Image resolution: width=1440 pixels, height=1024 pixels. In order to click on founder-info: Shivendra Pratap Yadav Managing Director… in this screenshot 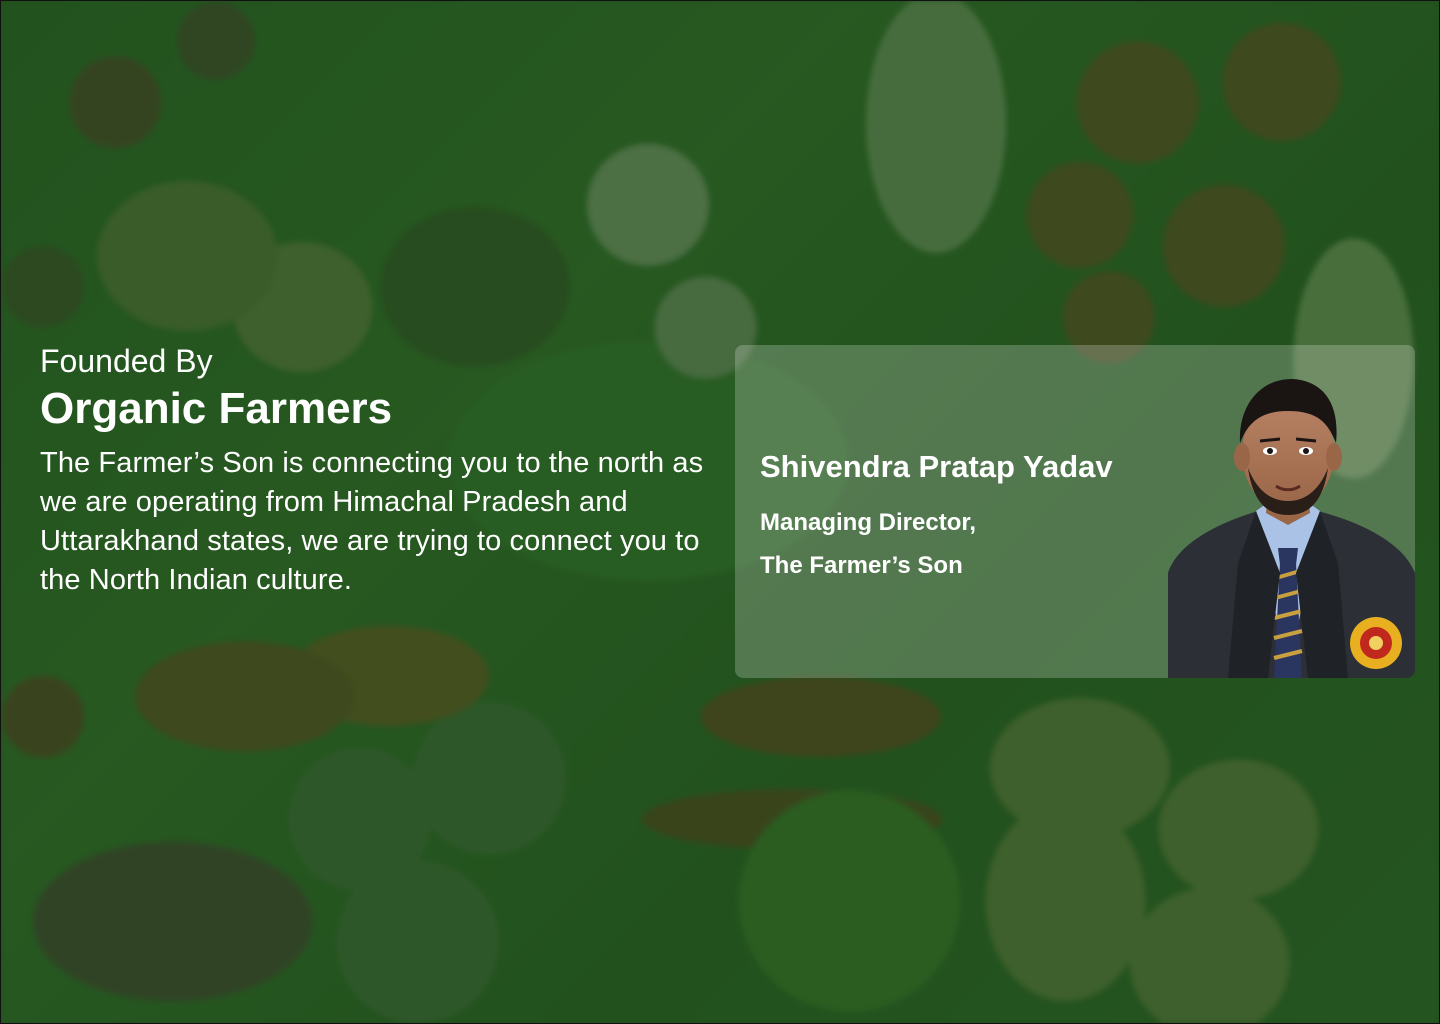, I will do `click(936, 517)`.